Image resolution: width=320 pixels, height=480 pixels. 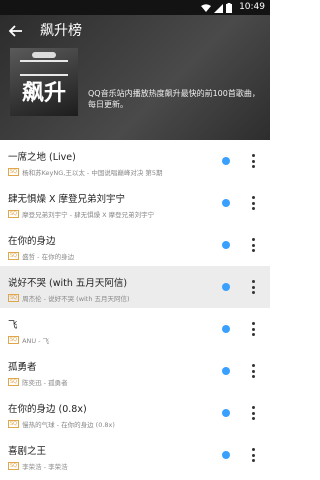 What do you see at coordinates (135, 413) in the screenshot?
I see `song-row: 在你的身边 (0.8x) SQ 慢热的气球 - 在你的身边 (0.8x)` at bounding box center [135, 413].